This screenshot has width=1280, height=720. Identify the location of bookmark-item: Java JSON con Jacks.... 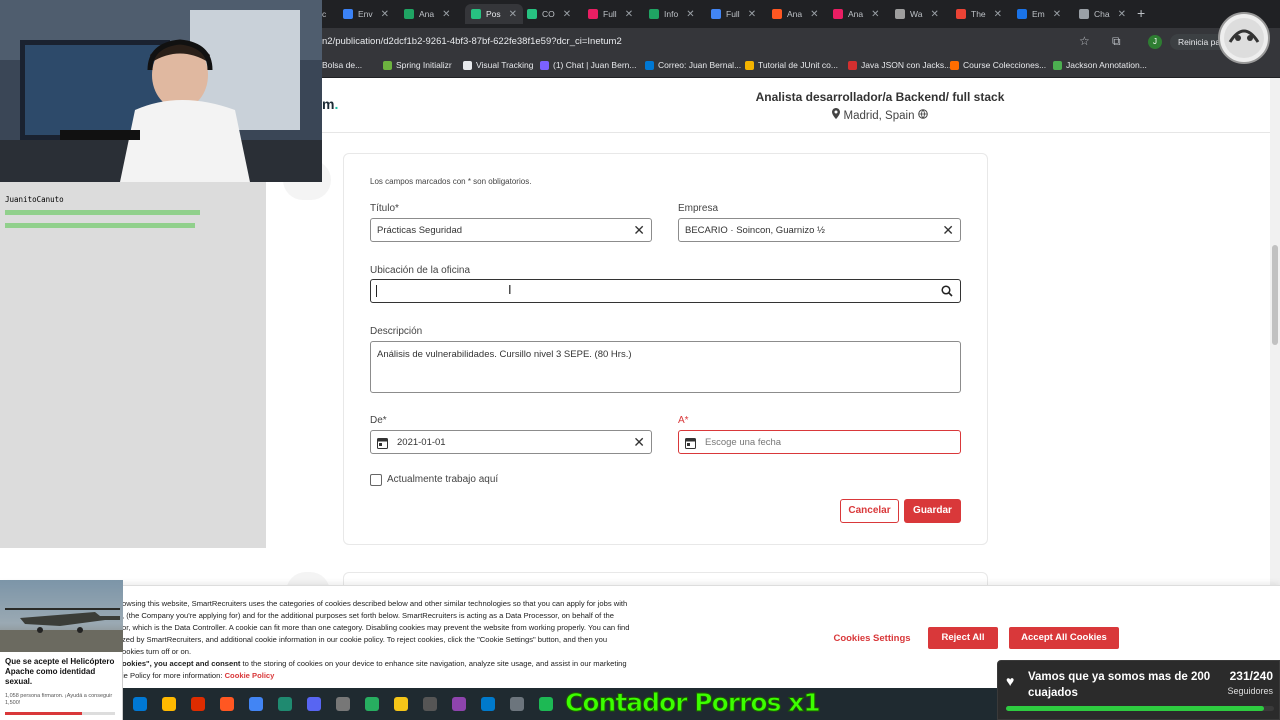
(899, 65).